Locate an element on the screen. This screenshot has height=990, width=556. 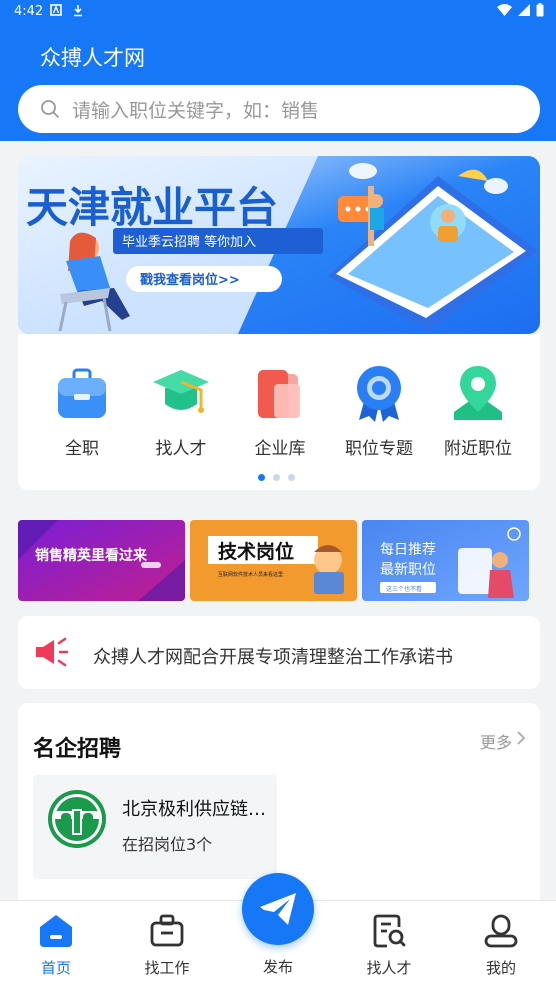
category-company-library: 企业库 is located at coordinates (280, 410).